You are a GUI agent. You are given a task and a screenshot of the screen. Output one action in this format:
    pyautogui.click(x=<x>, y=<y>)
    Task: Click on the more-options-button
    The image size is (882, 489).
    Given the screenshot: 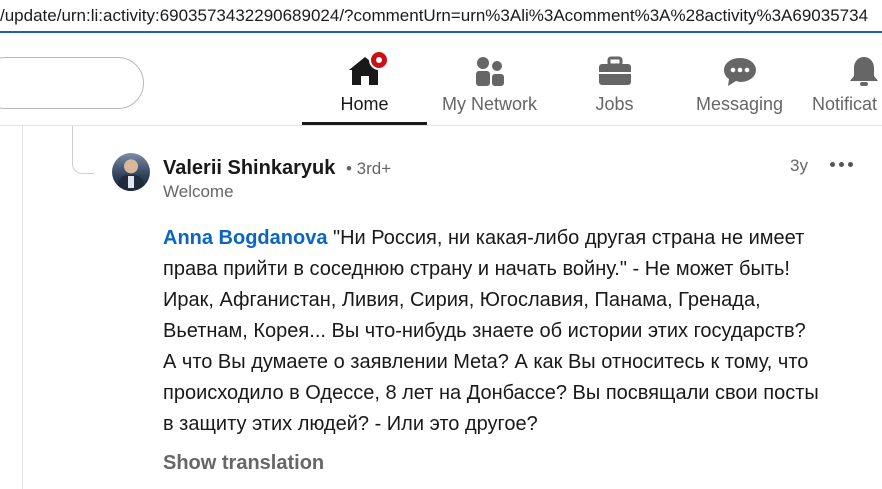 What is the action you would take?
    pyautogui.click(x=841, y=164)
    